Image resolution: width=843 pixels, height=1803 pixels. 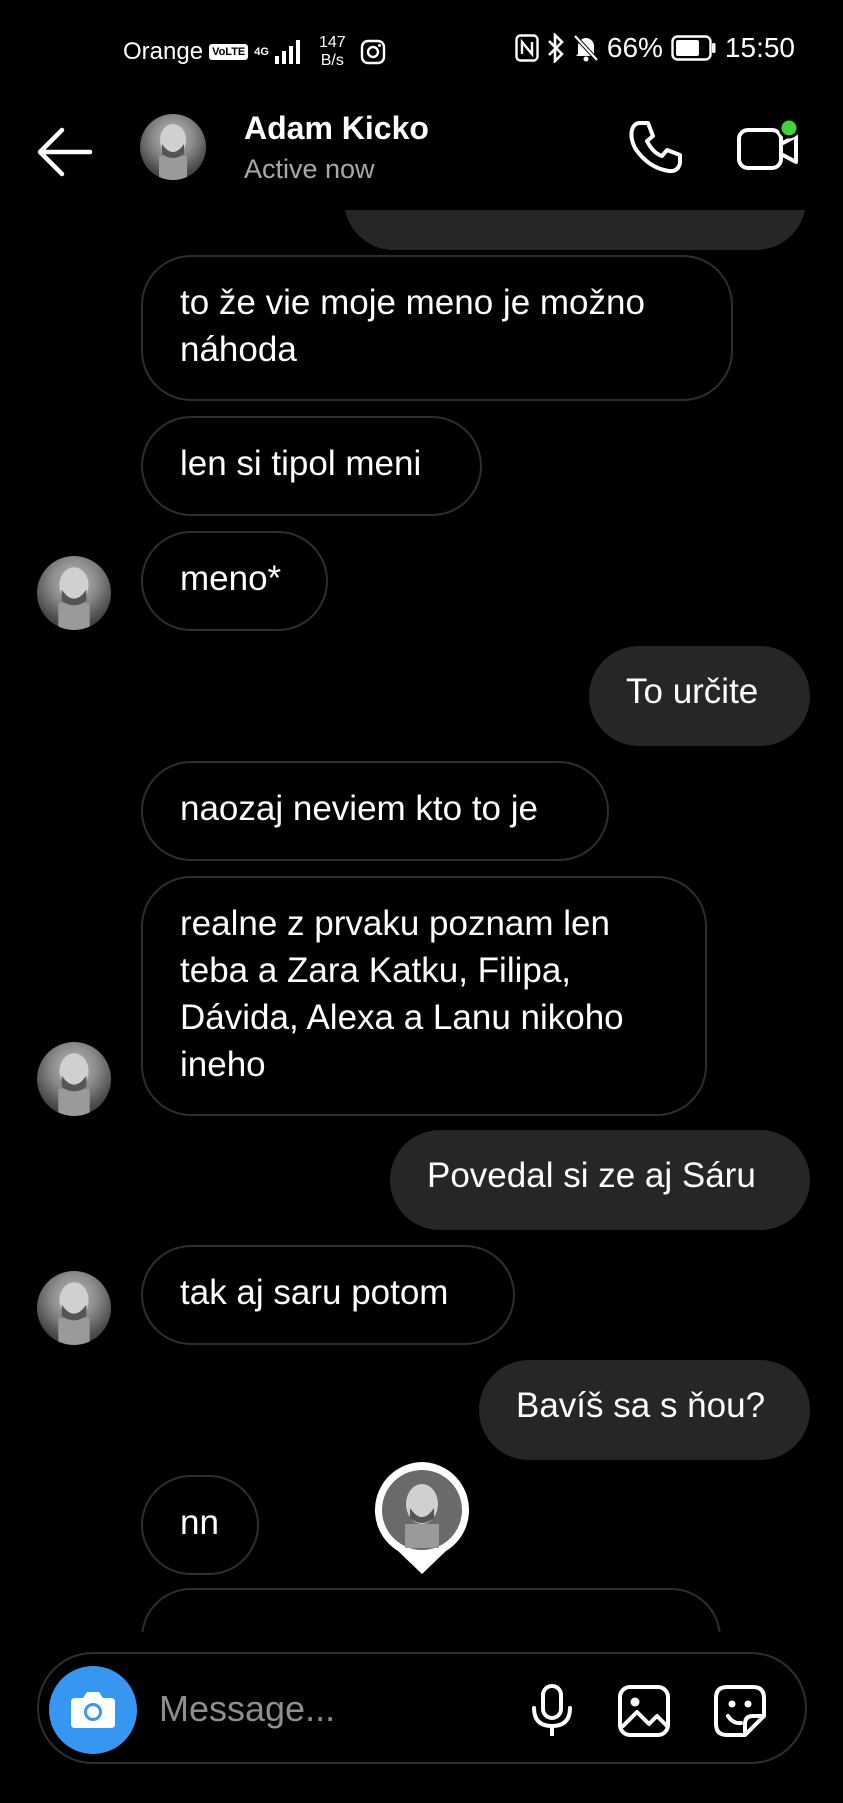 What do you see at coordinates (552, 1711) in the screenshot?
I see `microphone-icon` at bounding box center [552, 1711].